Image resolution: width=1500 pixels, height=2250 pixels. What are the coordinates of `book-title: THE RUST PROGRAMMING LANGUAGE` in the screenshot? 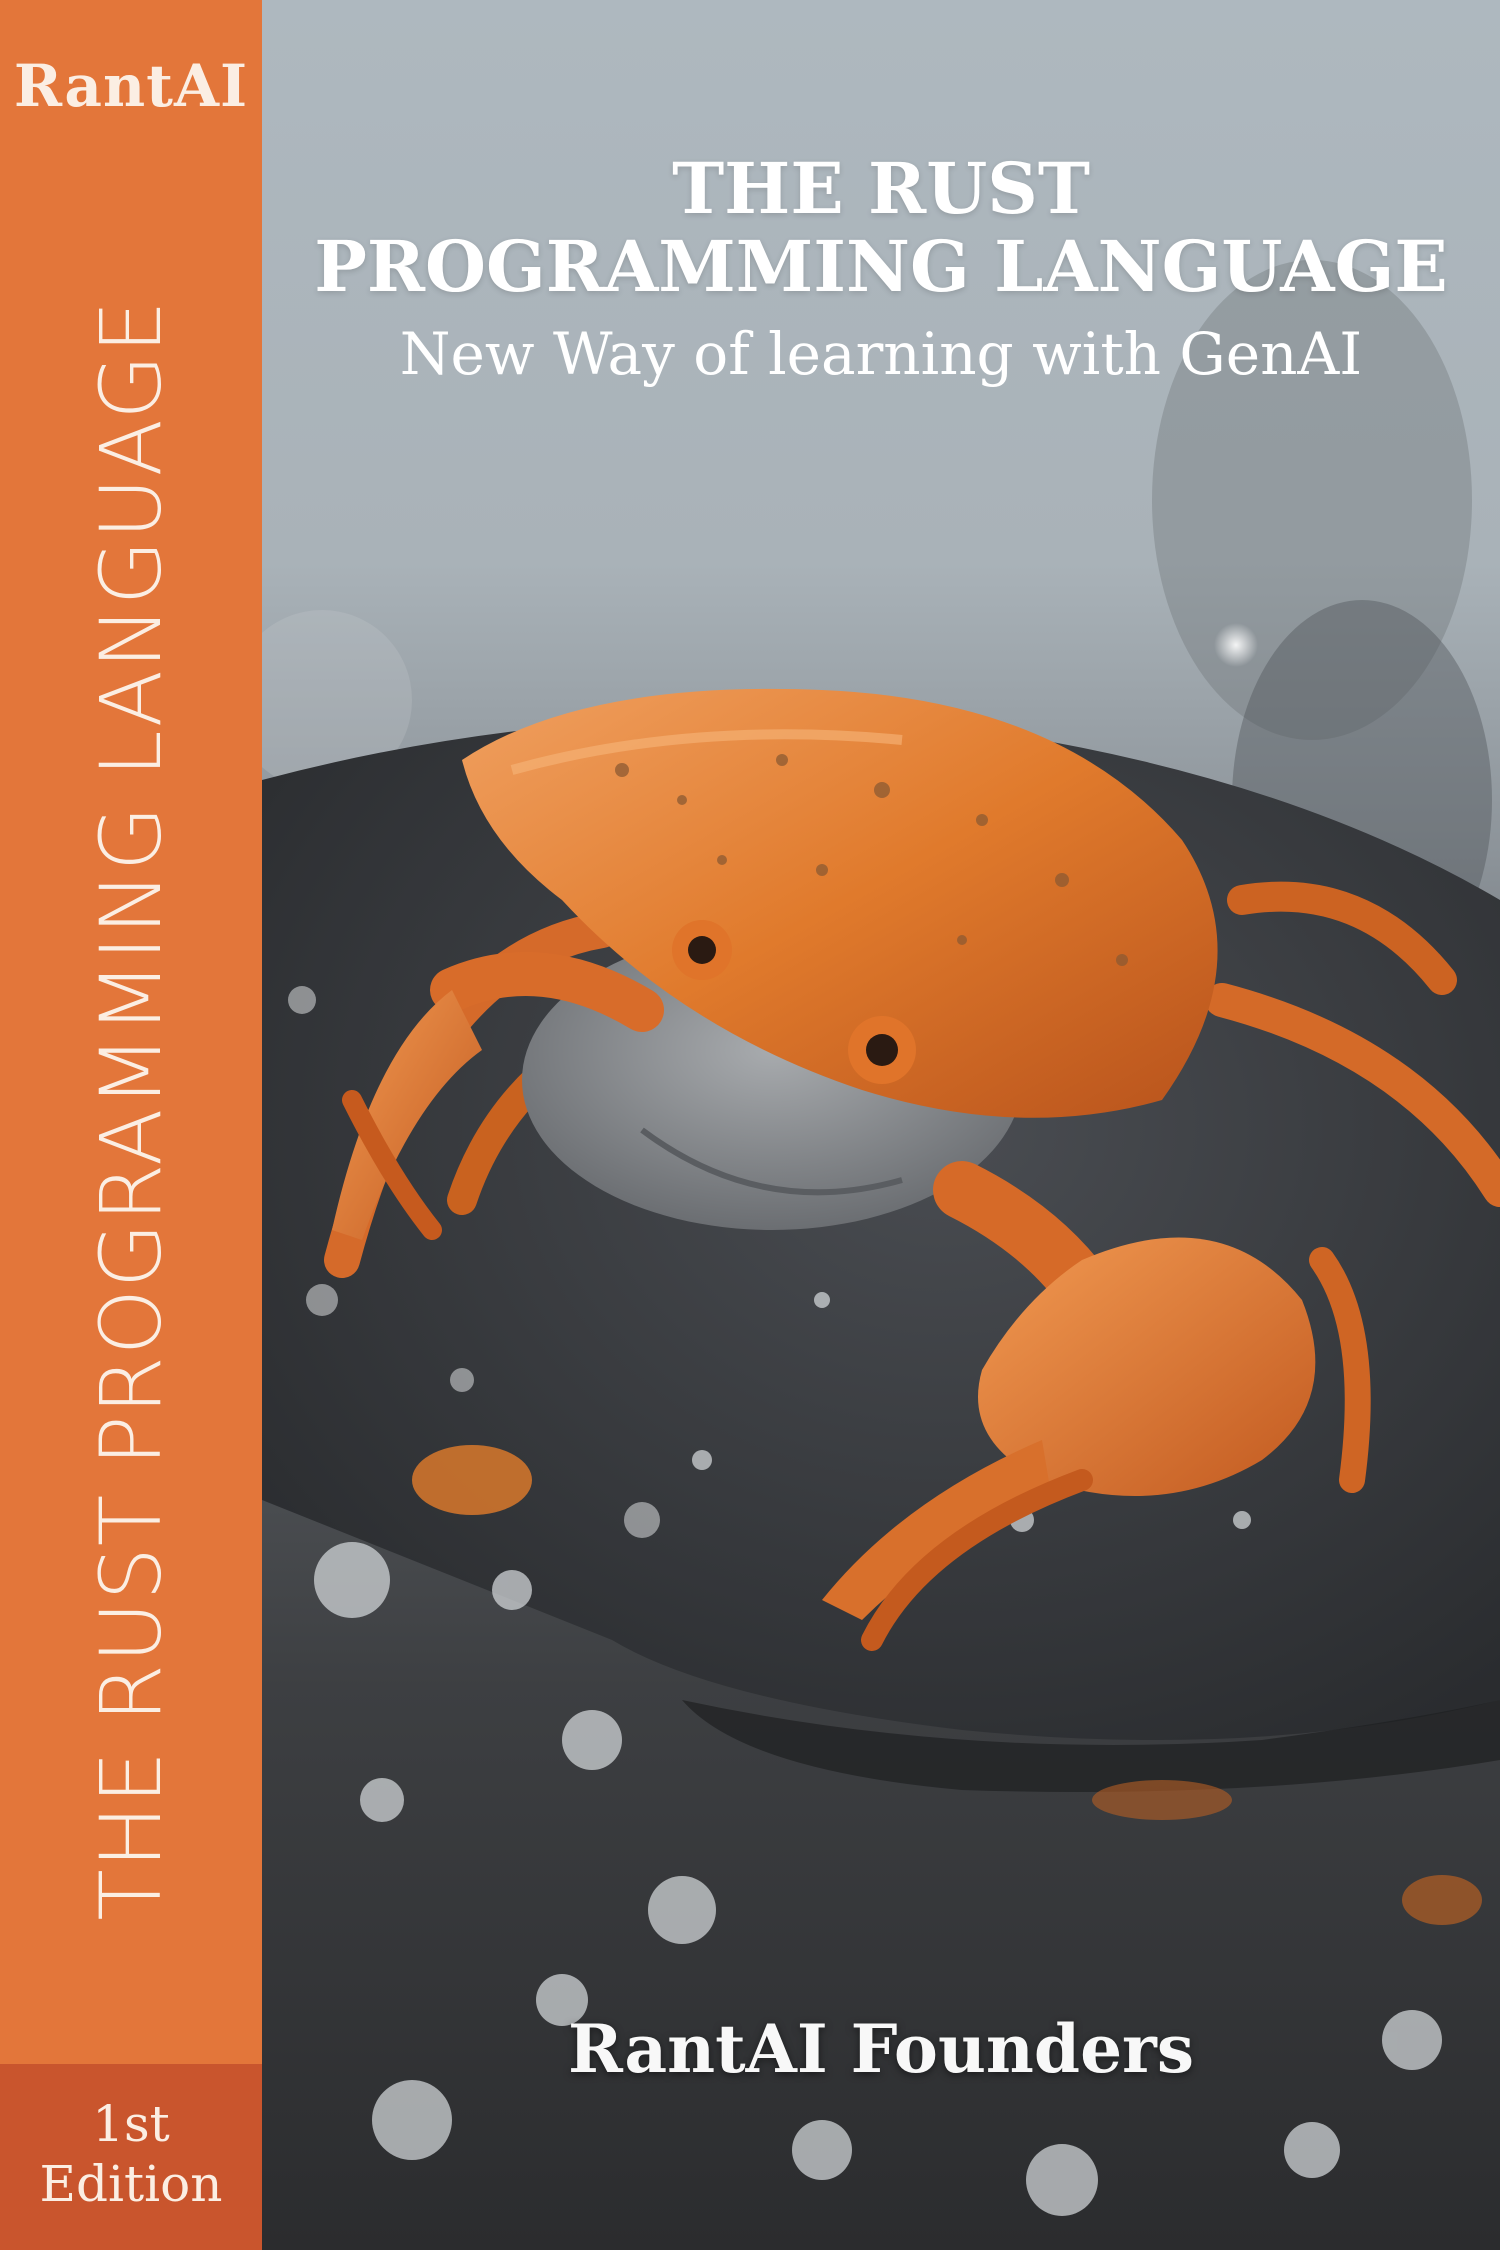 It's located at (881, 228).